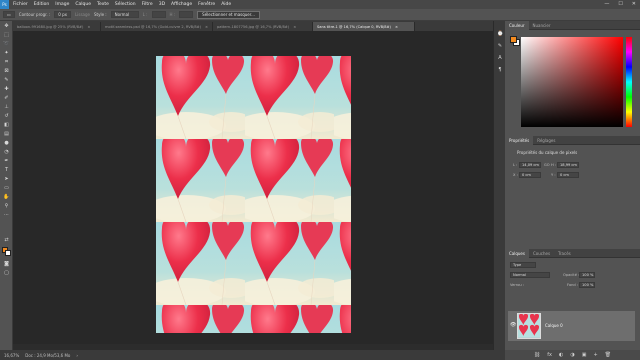  I want to click on frame-tool-icon: ⊠, so click(6, 71).